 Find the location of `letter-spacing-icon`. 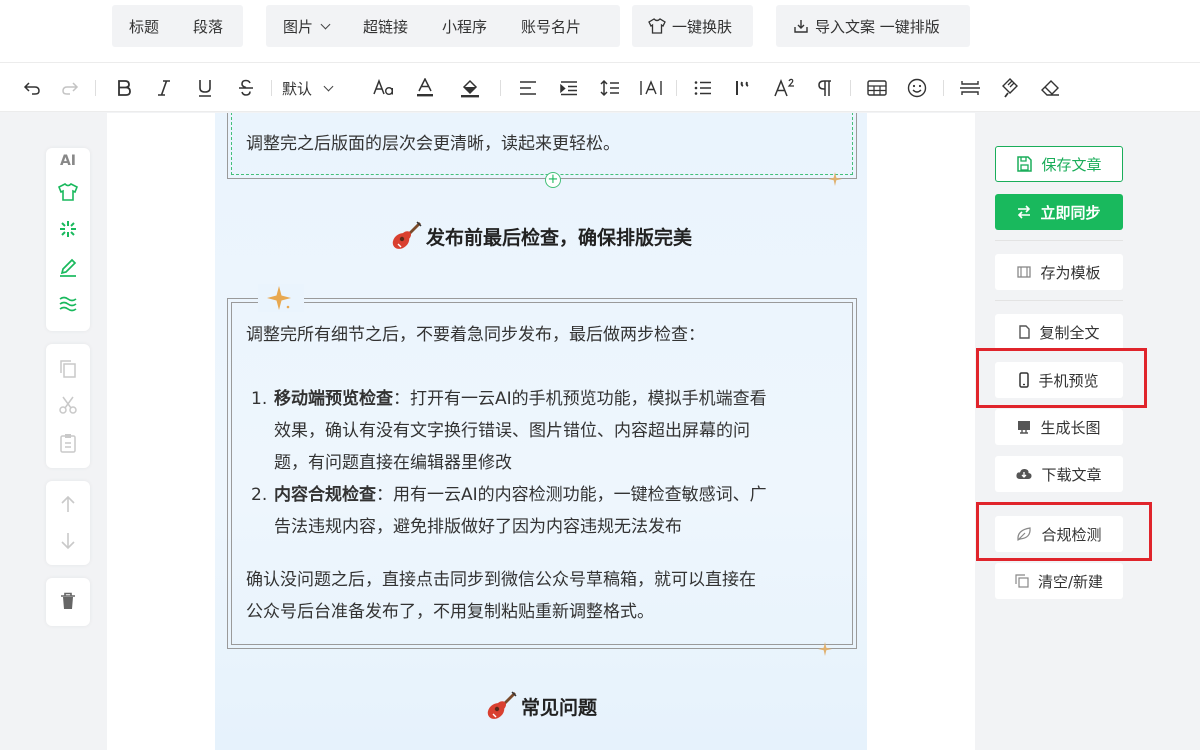

letter-spacing-icon is located at coordinates (651, 88).